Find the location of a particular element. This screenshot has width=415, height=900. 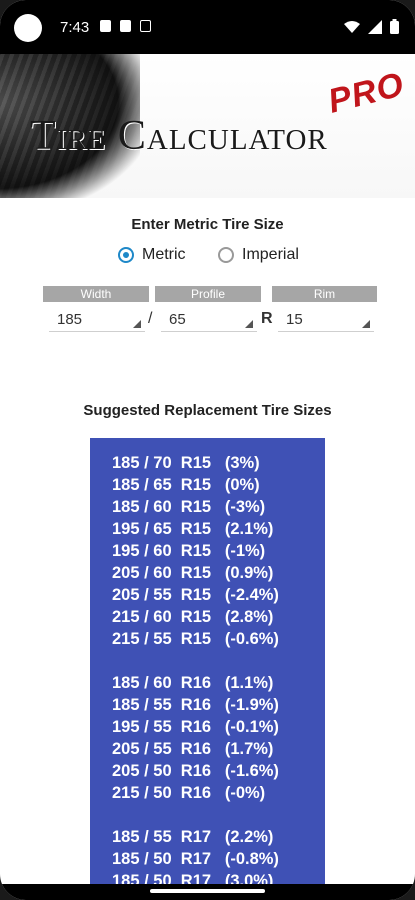

list-item: 185 / 70 R15 (3%) is located at coordinates (186, 463).